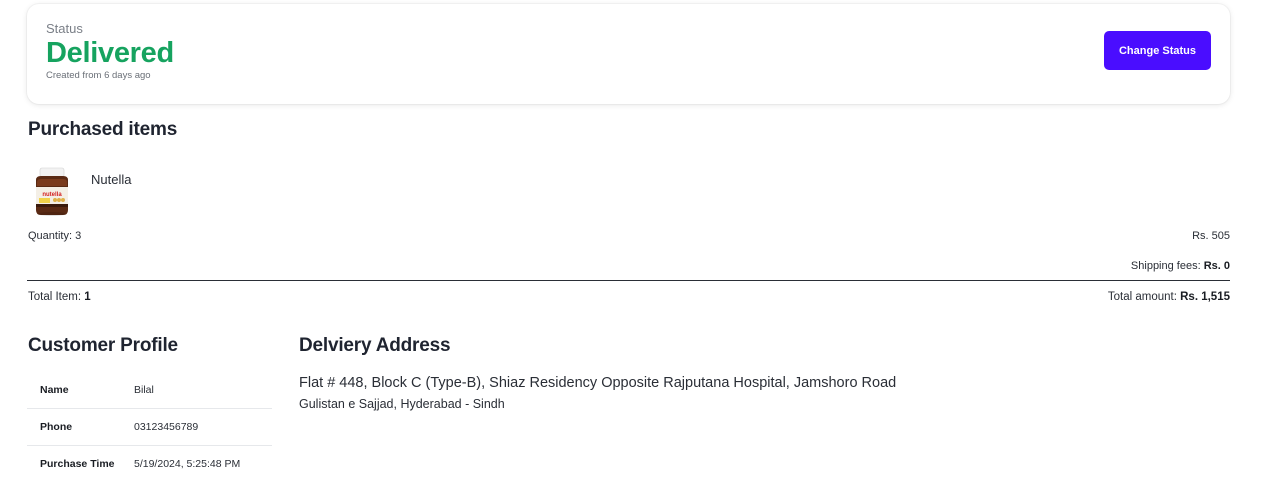 This screenshot has height=500, width=1267. What do you see at coordinates (1205, 297) in the screenshot?
I see `total-amount-value: Rs. 1,515` at bounding box center [1205, 297].